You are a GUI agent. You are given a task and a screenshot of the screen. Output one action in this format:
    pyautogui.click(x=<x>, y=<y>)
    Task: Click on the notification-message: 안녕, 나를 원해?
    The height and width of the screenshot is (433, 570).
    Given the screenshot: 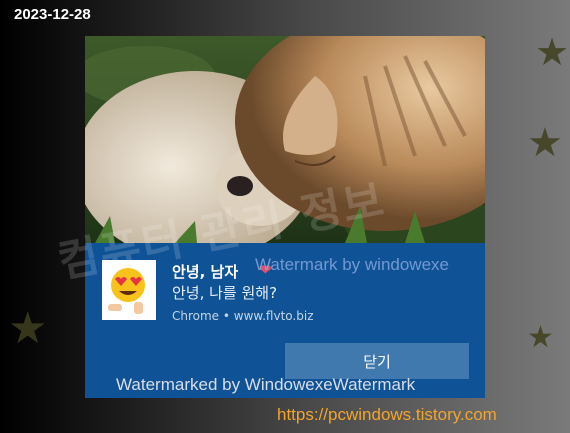 What is the action you would take?
    pyautogui.click(x=225, y=293)
    